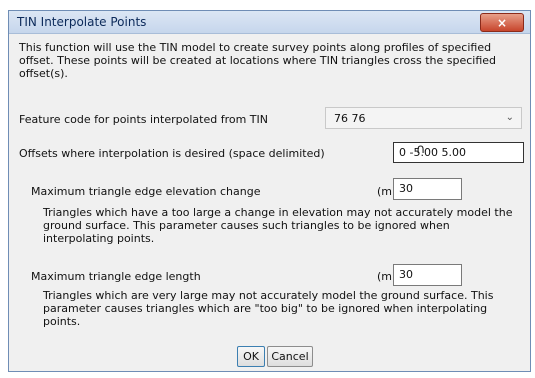 The image size is (535, 378). Describe the element at coordinates (290, 356) in the screenshot. I see `cancel-button: Cancel` at that location.